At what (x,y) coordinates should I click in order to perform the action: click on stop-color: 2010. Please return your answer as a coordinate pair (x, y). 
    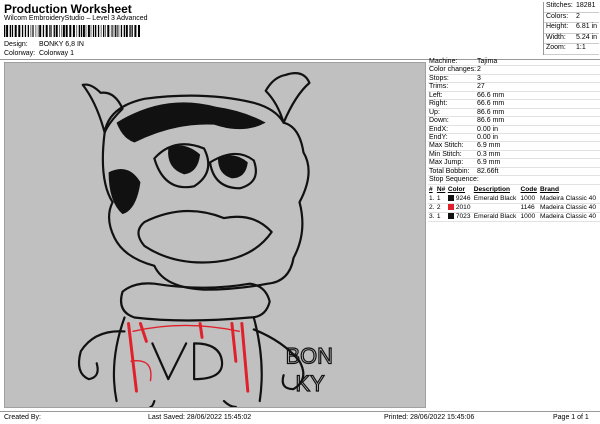
    Looking at the image, I should click on (459, 208).